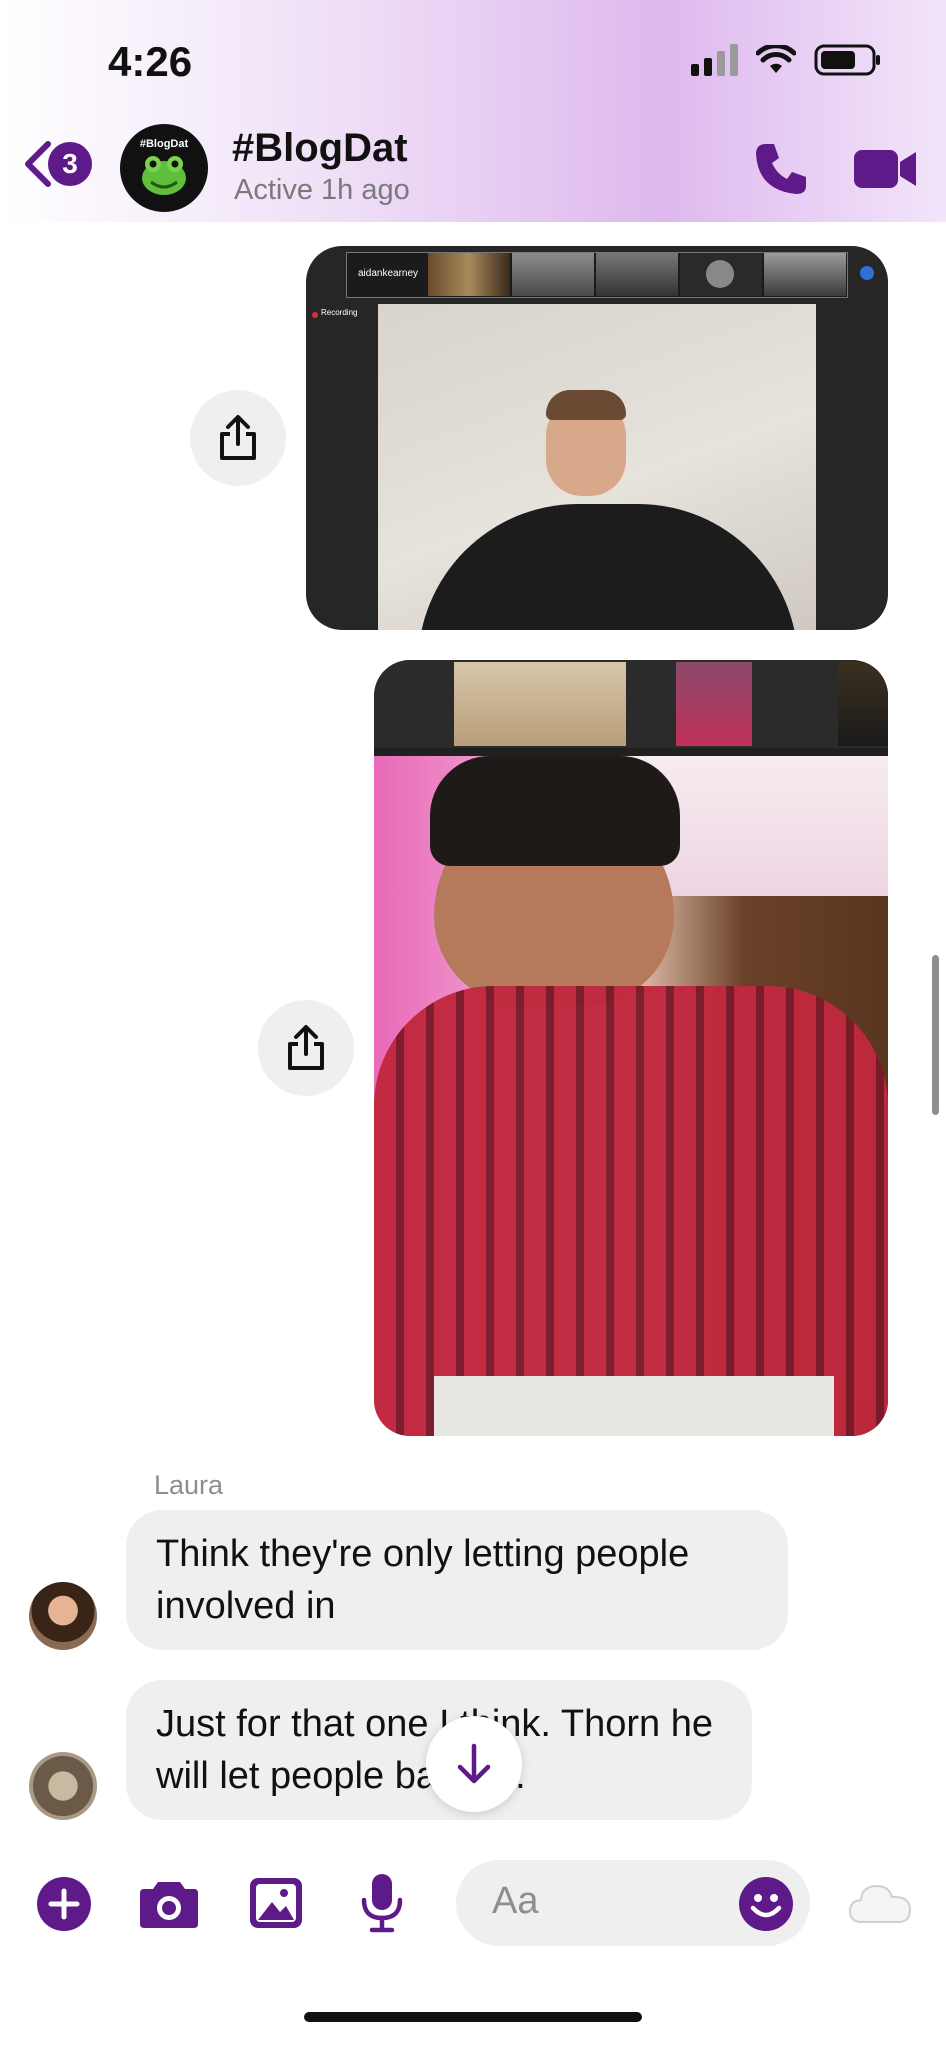  Describe the element at coordinates (935, 1035) in the screenshot. I see `scrollbar` at that location.